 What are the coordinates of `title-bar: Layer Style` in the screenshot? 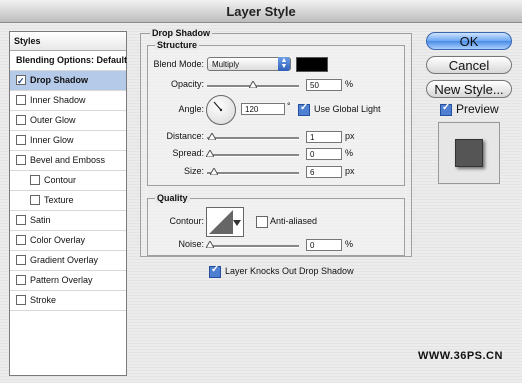 It's located at (261, 11).